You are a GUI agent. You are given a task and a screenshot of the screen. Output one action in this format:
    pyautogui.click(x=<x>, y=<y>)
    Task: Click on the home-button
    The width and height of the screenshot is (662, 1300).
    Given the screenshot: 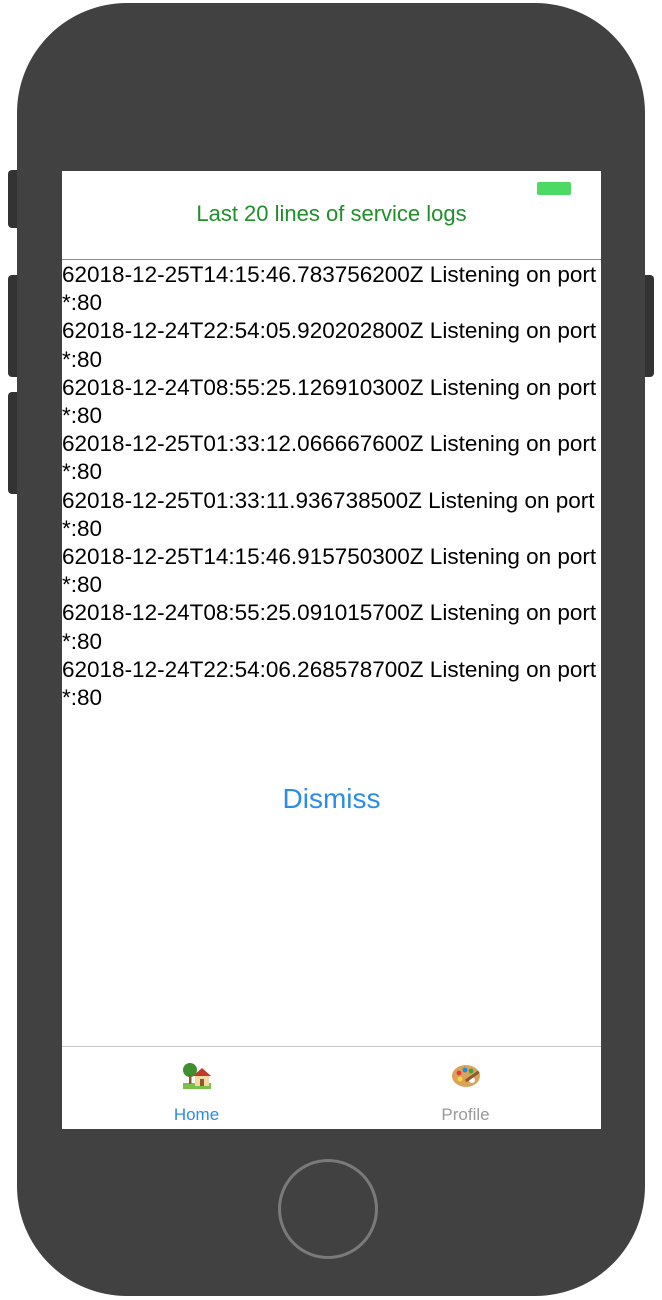 What is the action you would take?
    pyautogui.click(x=328, y=1209)
    